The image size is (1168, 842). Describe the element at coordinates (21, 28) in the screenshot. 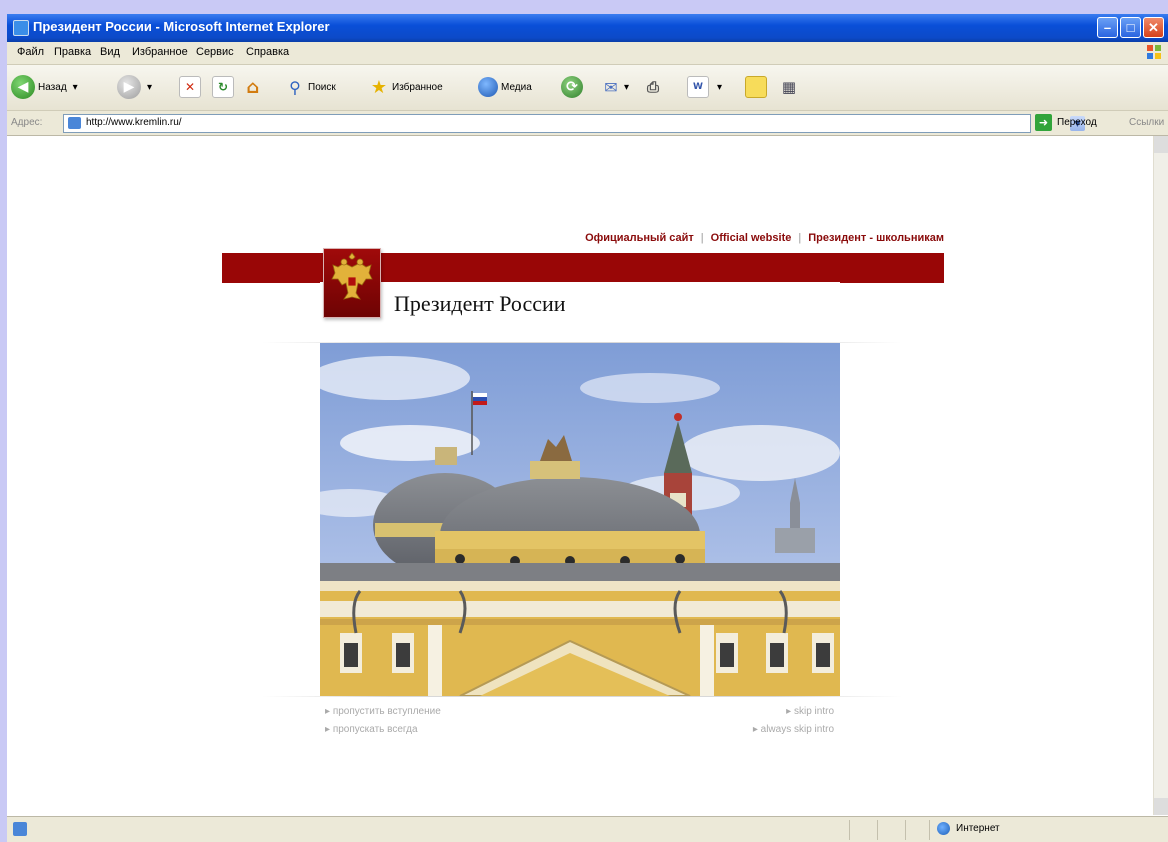

I see `ie-page-icon` at that location.